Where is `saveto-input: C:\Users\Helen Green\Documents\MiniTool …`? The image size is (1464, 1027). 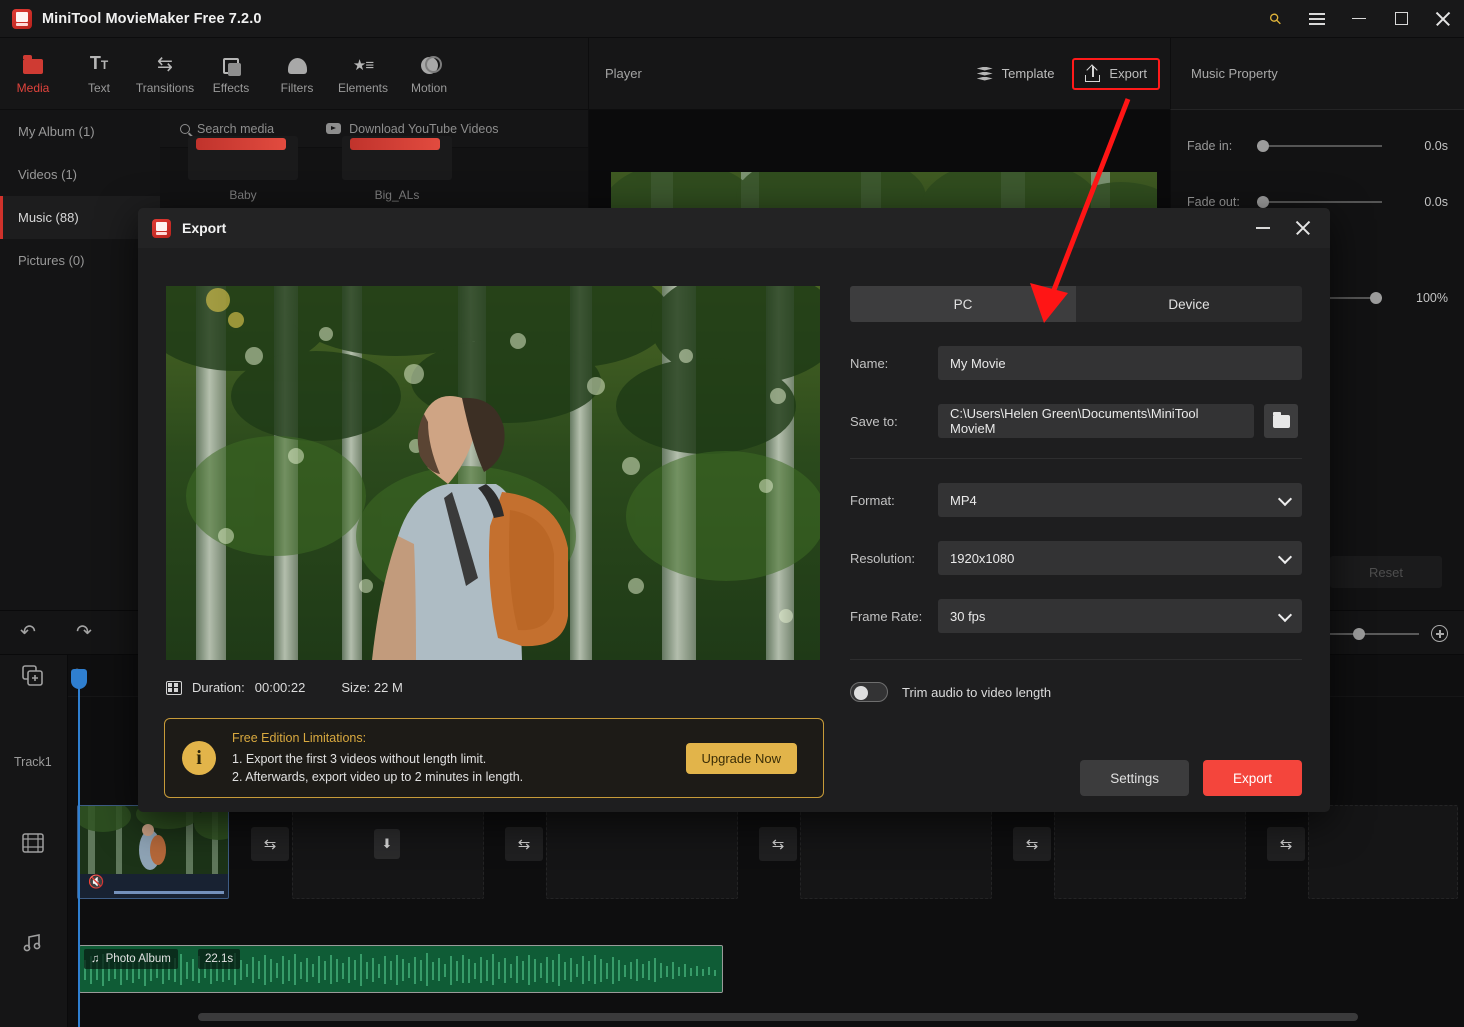 saveto-input: C:\Users\Helen Green\Documents\MiniTool … is located at coordinates (1096, 421).